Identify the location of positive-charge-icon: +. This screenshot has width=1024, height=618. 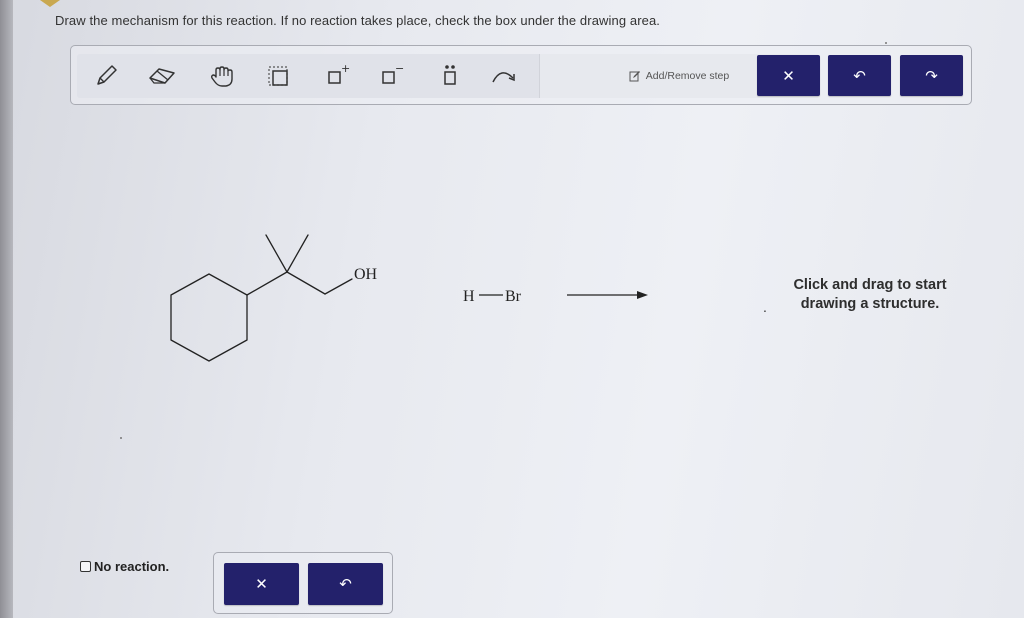
(339, 73).